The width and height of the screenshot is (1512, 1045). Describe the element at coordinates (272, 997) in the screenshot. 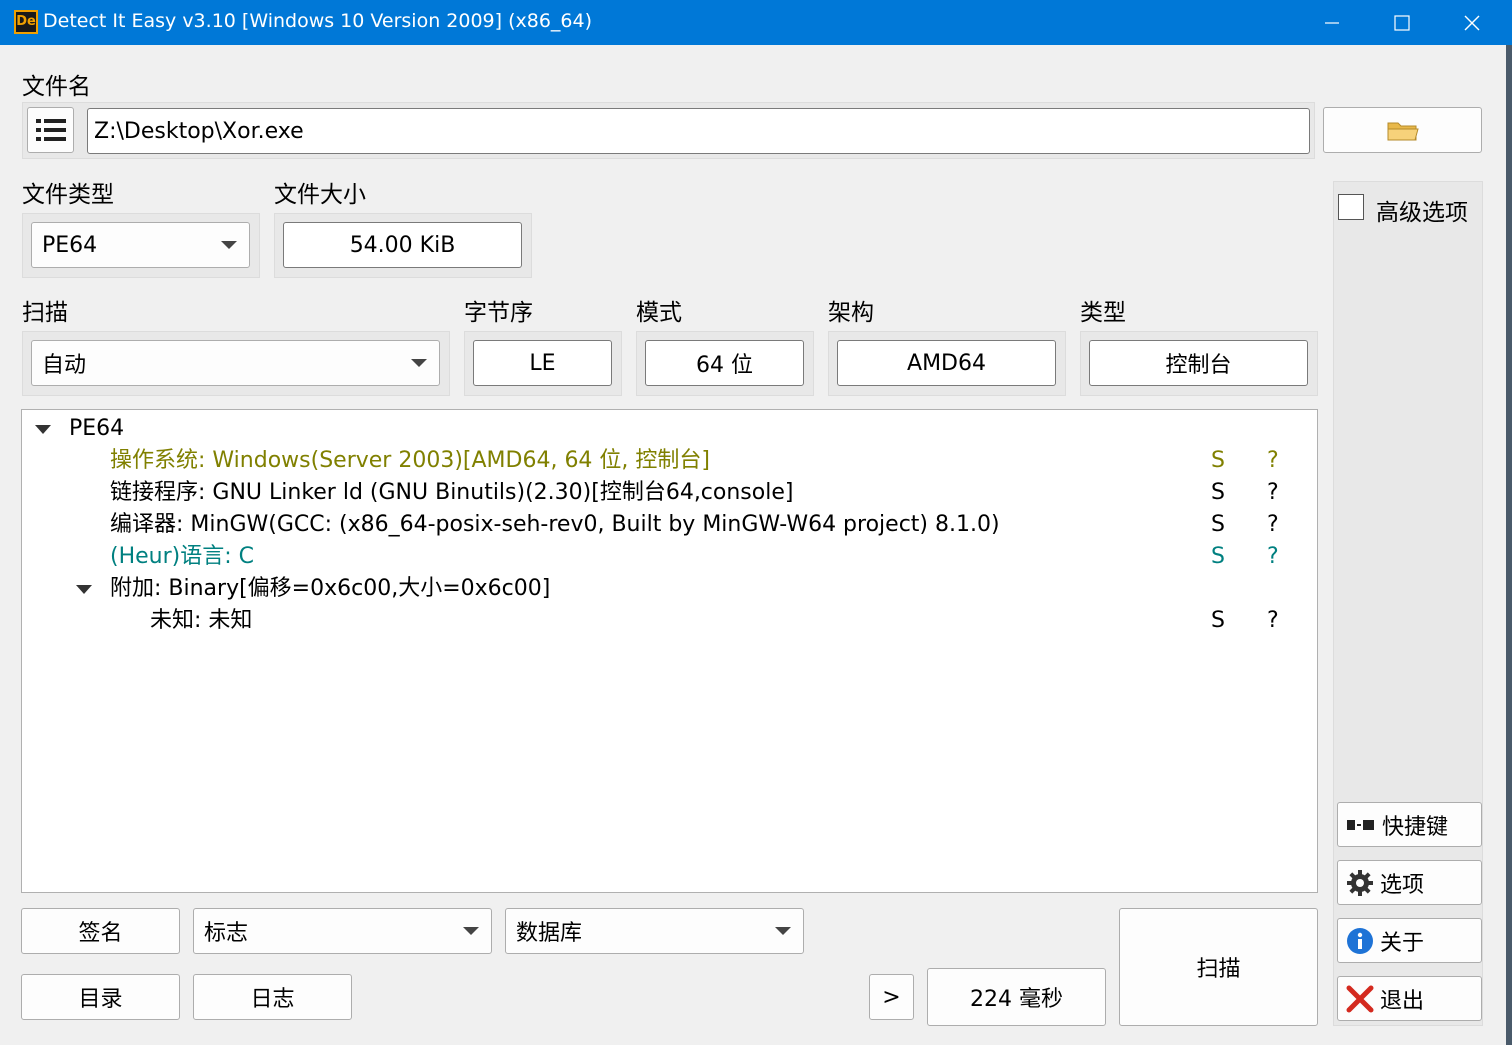

I see `log-button: 日志` at that location.